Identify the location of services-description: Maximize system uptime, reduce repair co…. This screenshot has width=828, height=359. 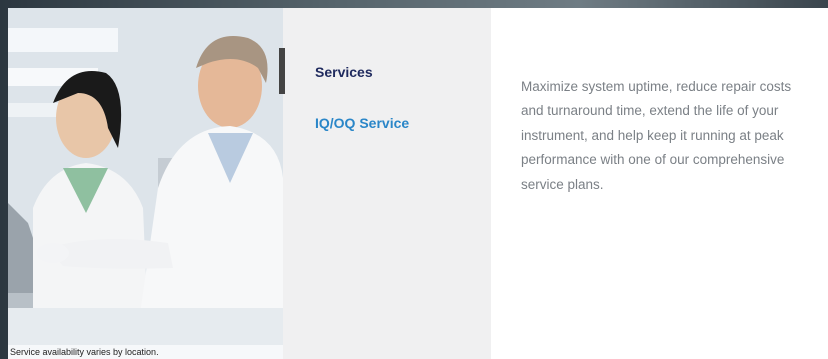
(656, 135).